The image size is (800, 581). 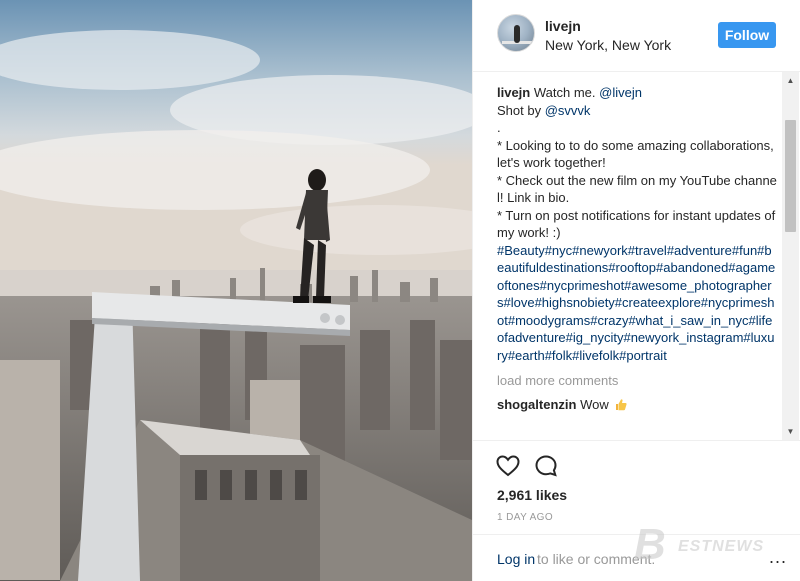 What do you see at coordinates (566, 92) in the screenshot?
I see `caption-text: Watch me.` at bounding box center [566, 92].